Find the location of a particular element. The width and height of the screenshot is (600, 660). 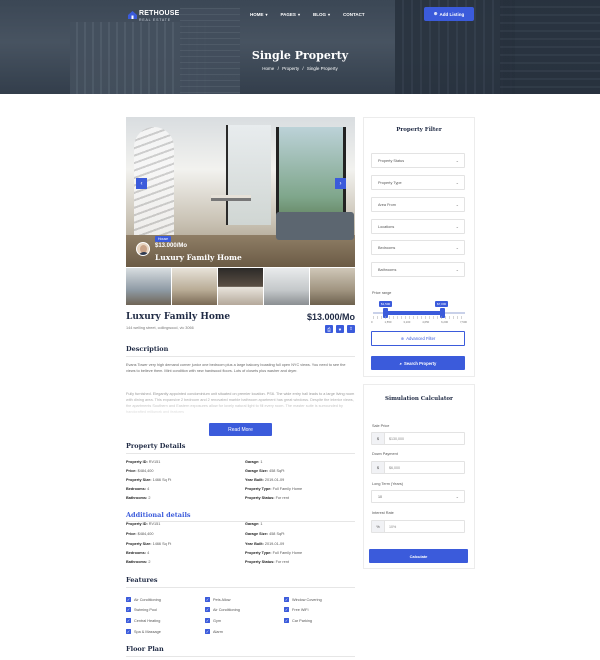

nav-home: HOME ▾ is located at coordinates (259, 14).